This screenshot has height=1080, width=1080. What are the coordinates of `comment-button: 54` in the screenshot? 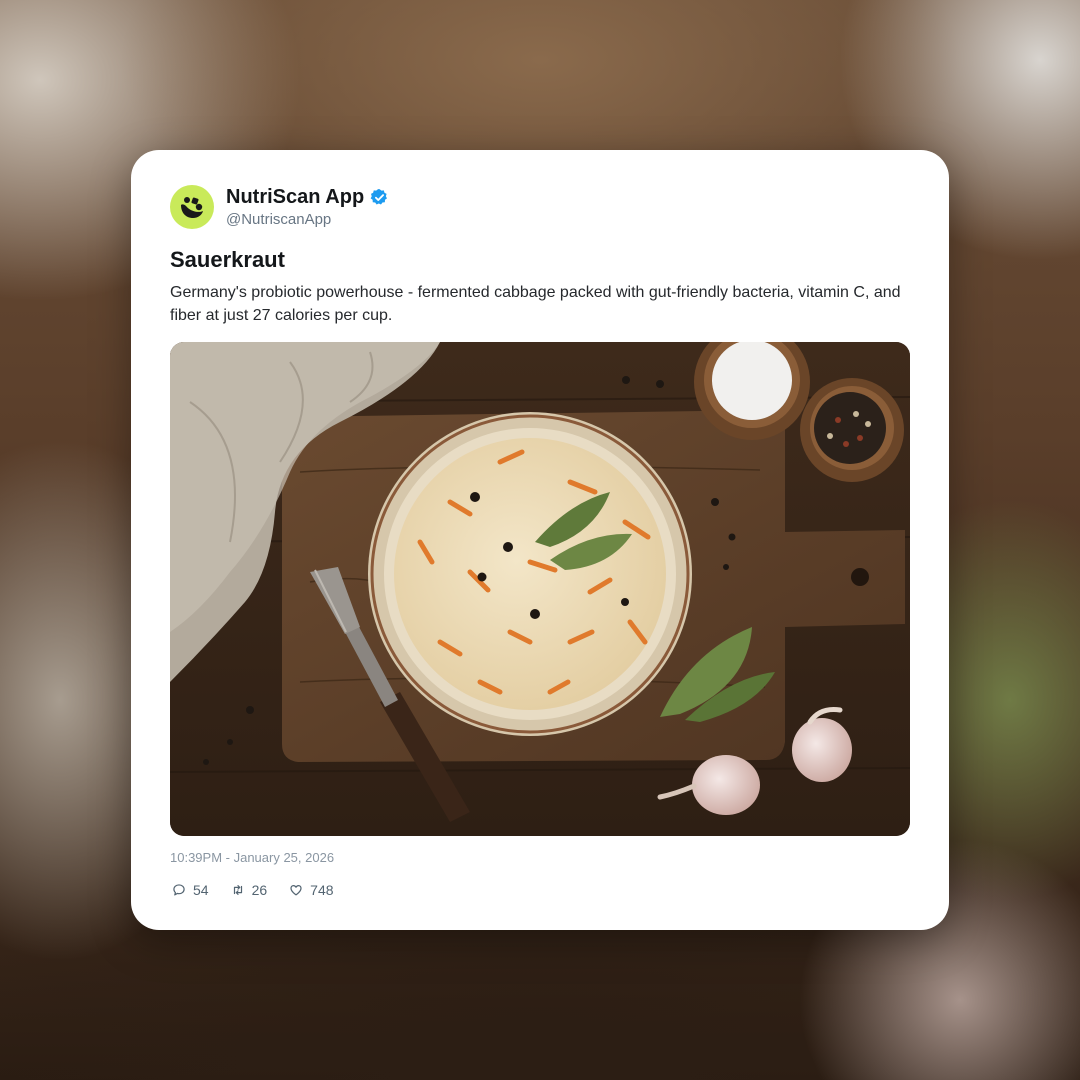 It's located at (190, 890).